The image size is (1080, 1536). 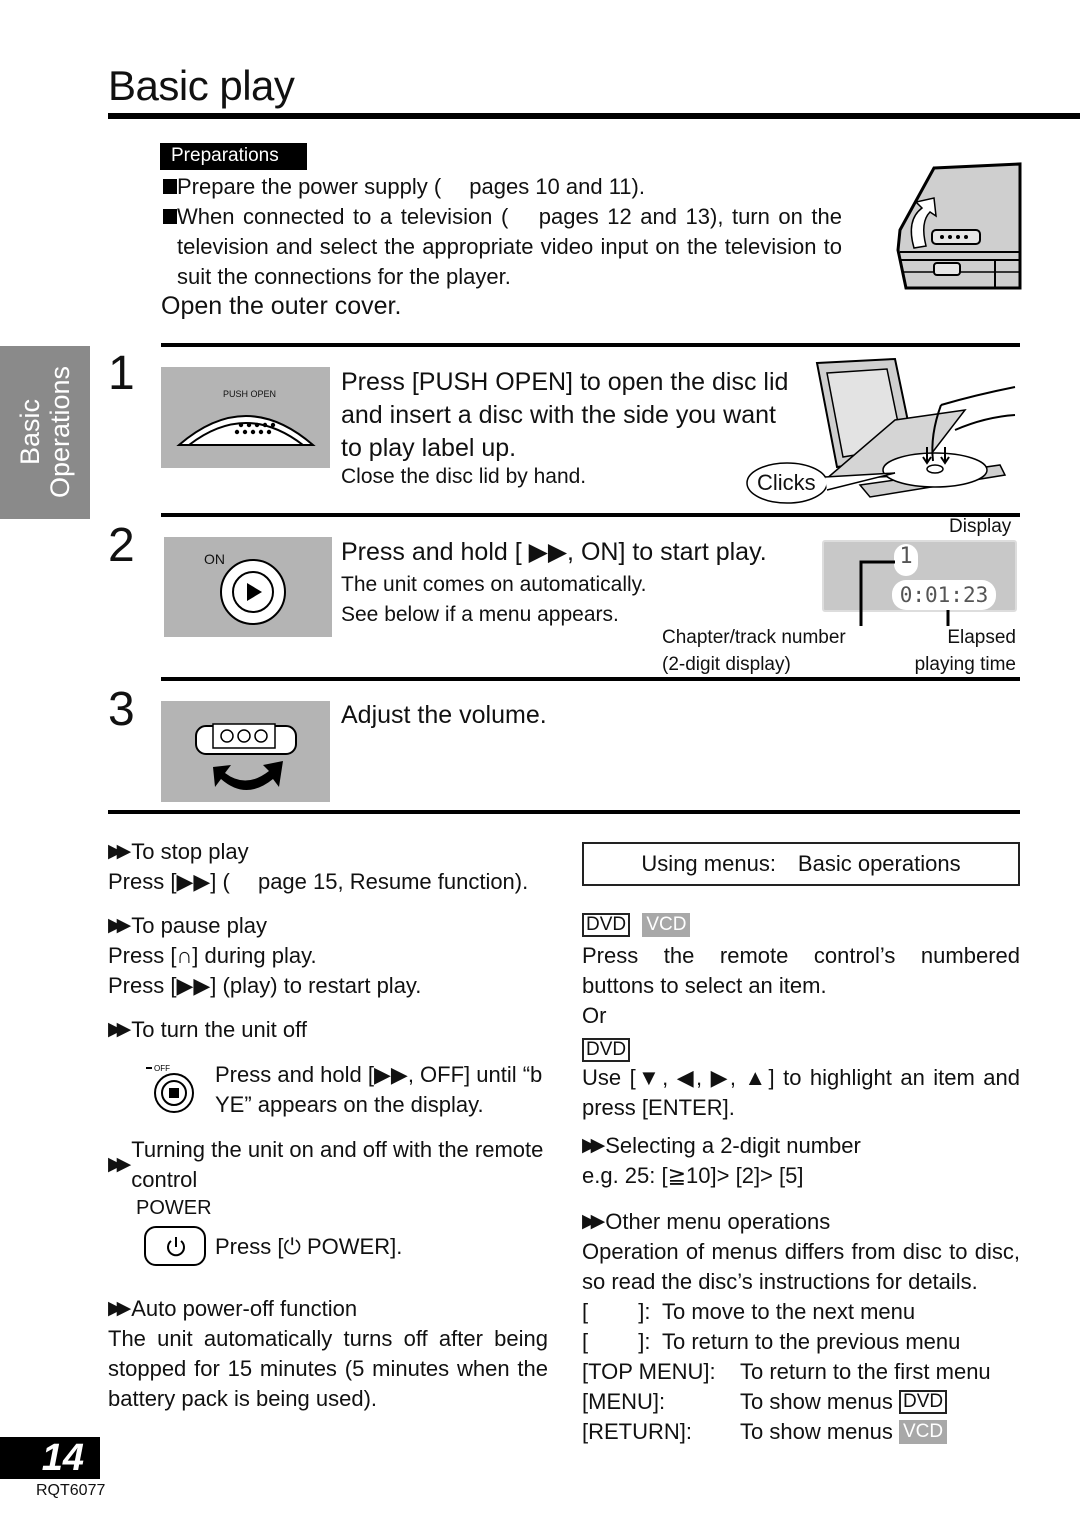 I want to click on step-3-instruction: Adjust the volume., so click(x=444, y=715).